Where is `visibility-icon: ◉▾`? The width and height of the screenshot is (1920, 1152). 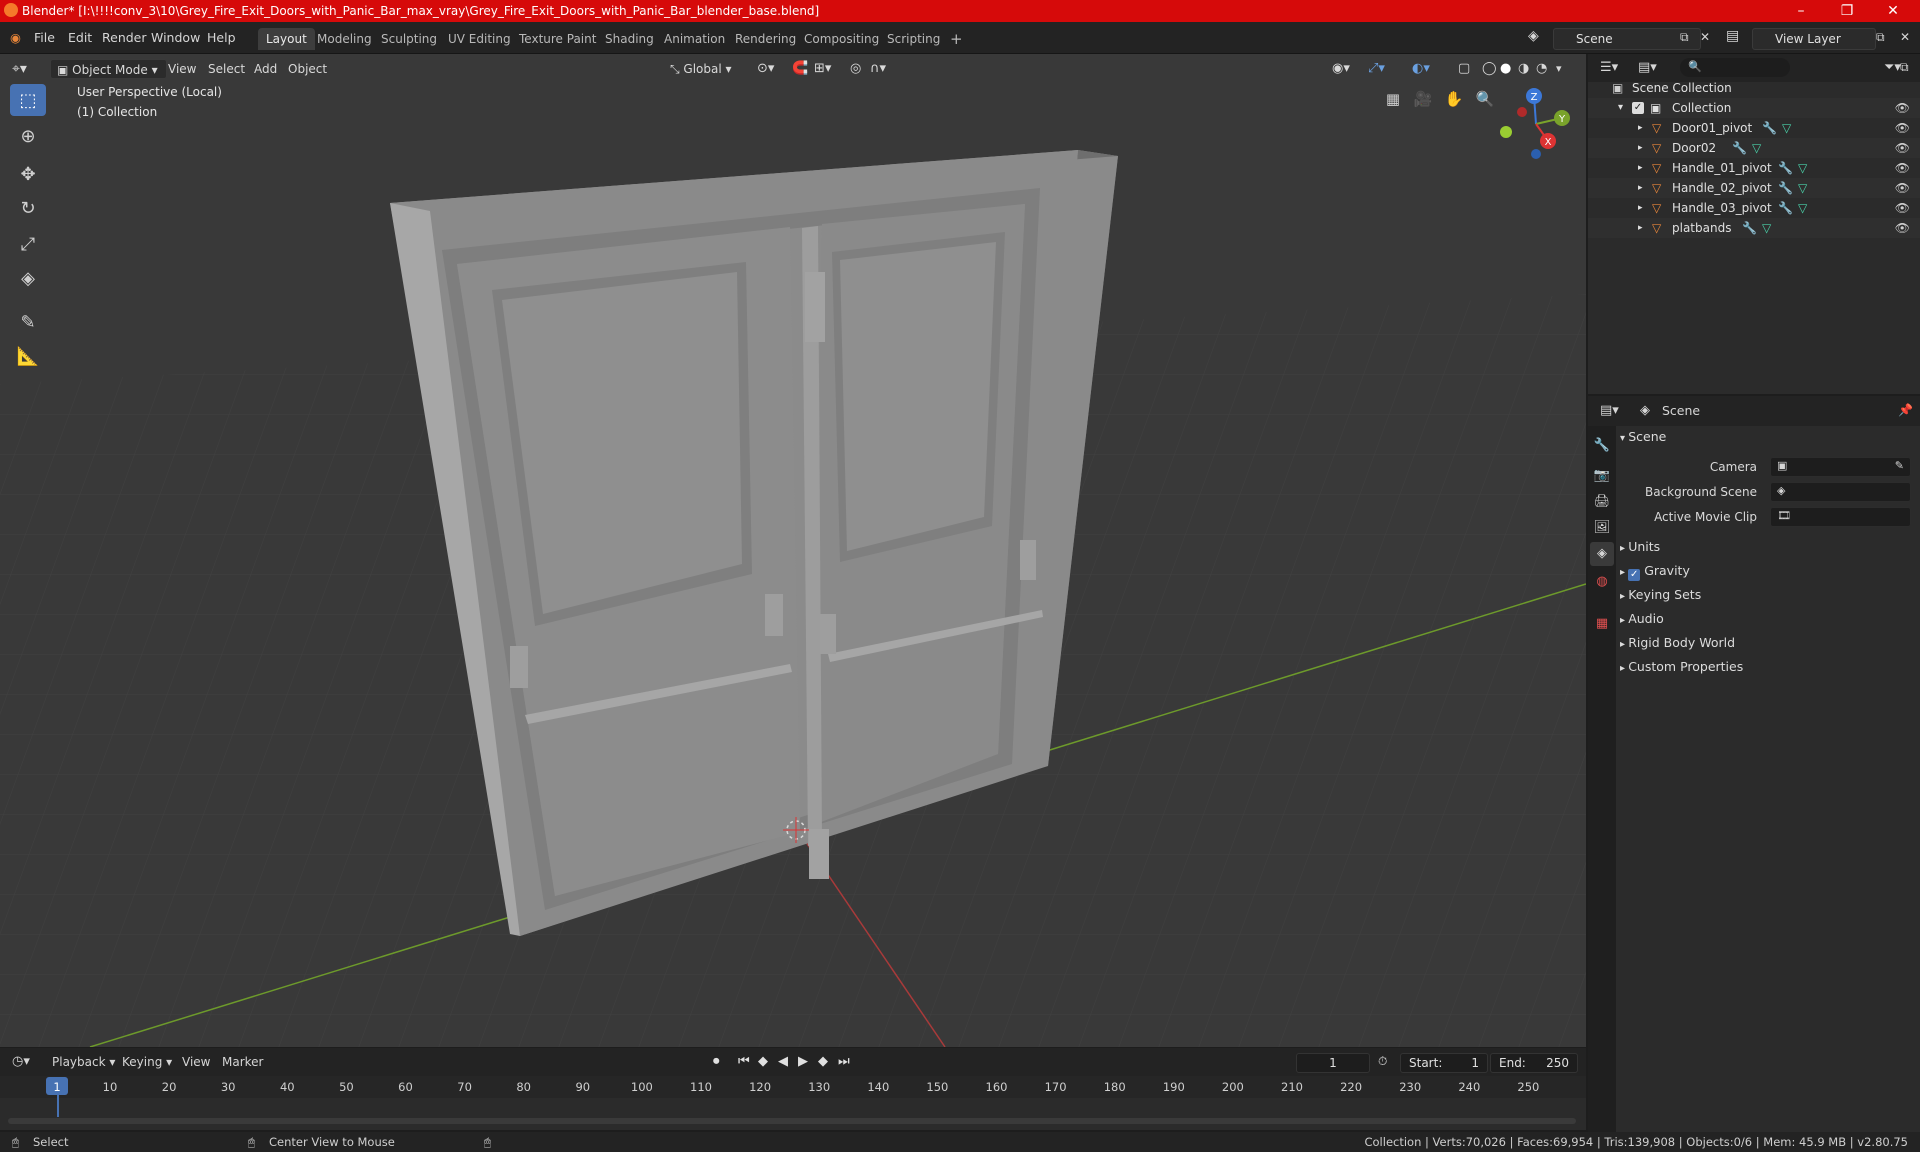 visibility-icon: ◉▾ is located at coordinates (1341, 69).